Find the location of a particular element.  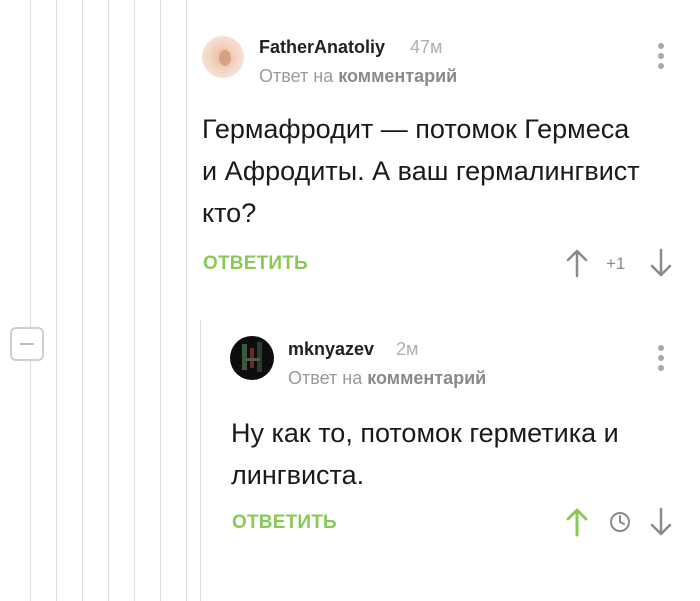

timestamp: 47м is located at coordinates (426, 47).